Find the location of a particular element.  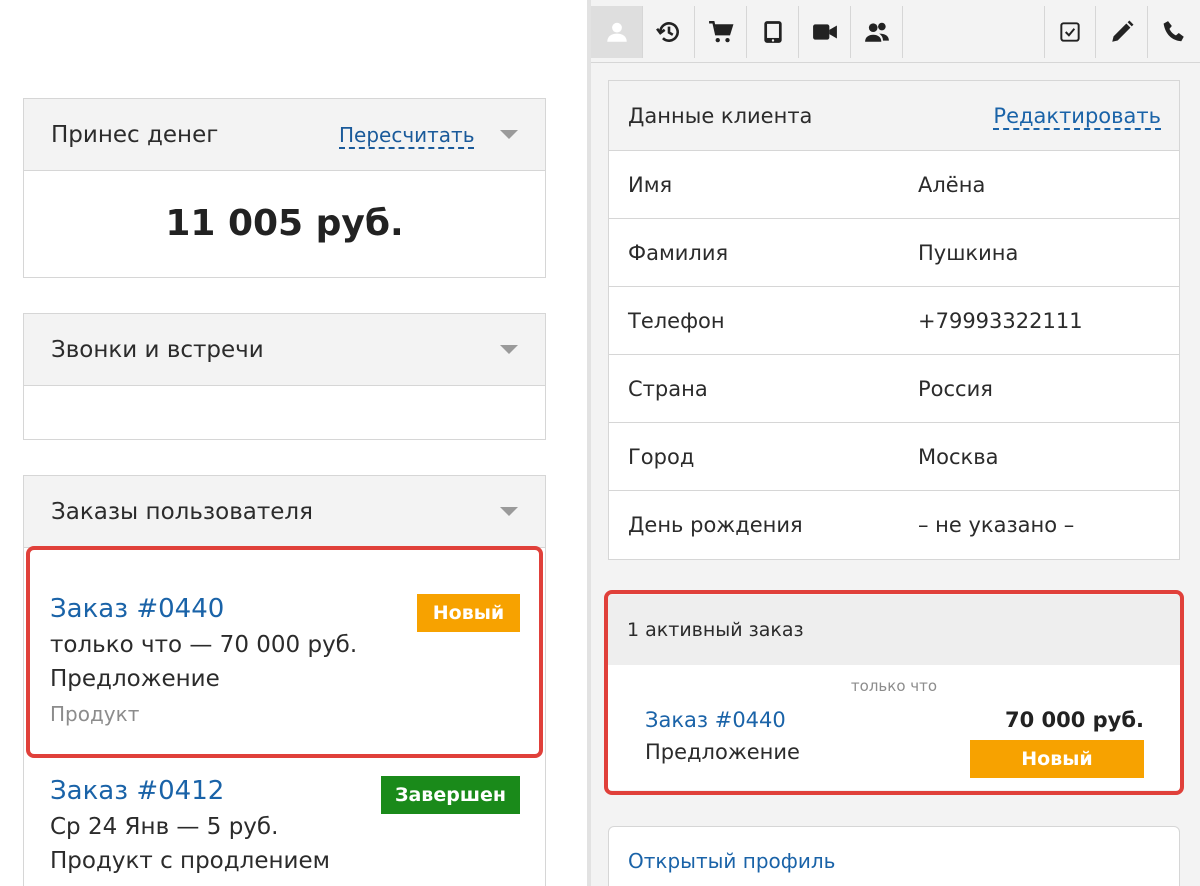

tab-video is located at coordinates (825, 32).